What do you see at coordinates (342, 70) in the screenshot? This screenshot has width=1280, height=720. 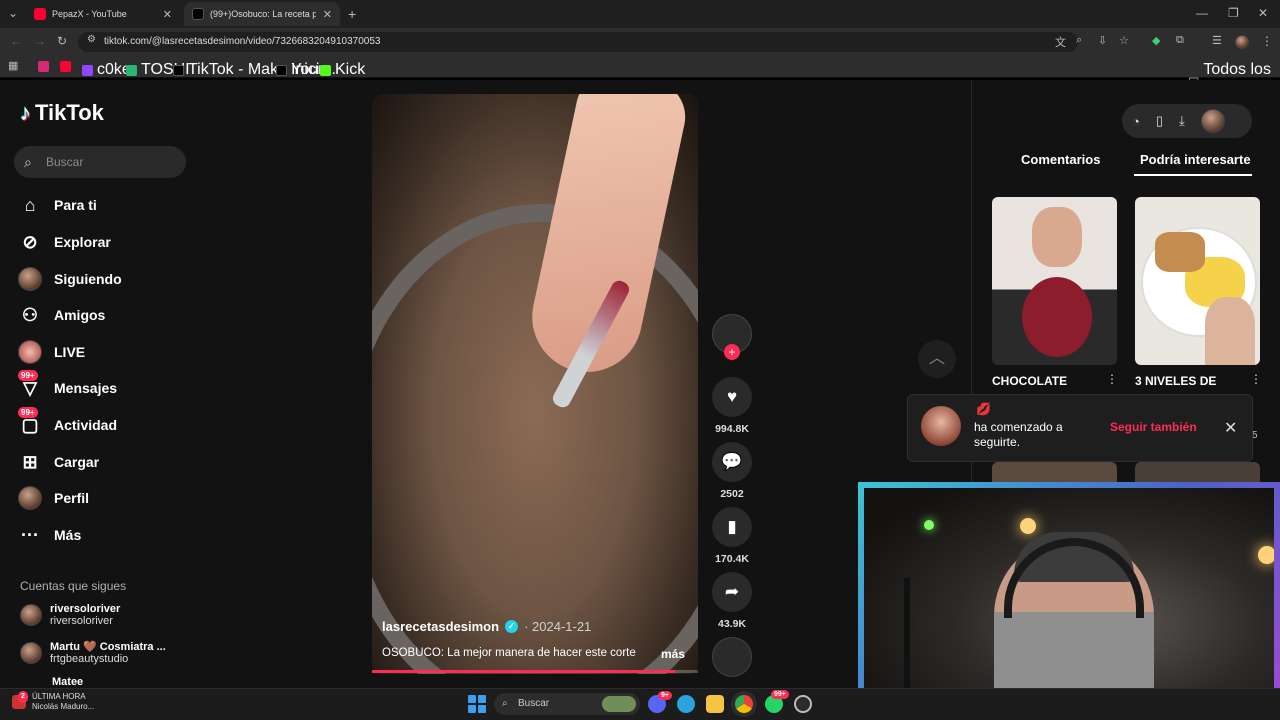 I see `bookmark-kick: Kick` at bounding box center [342, 70].